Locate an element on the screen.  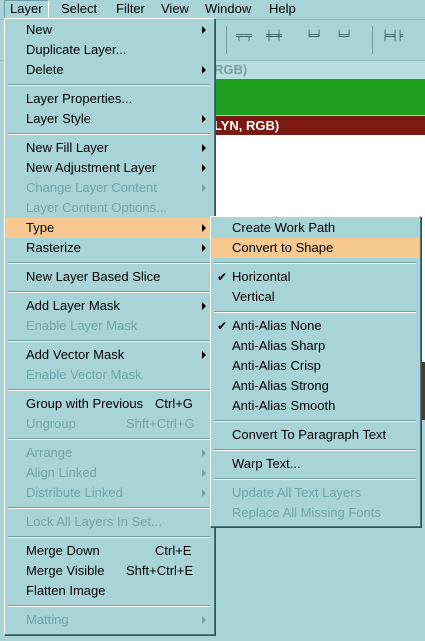
menu-item-update-all-text-layers: Update All Text Layers is located at coordinates (315, 493).